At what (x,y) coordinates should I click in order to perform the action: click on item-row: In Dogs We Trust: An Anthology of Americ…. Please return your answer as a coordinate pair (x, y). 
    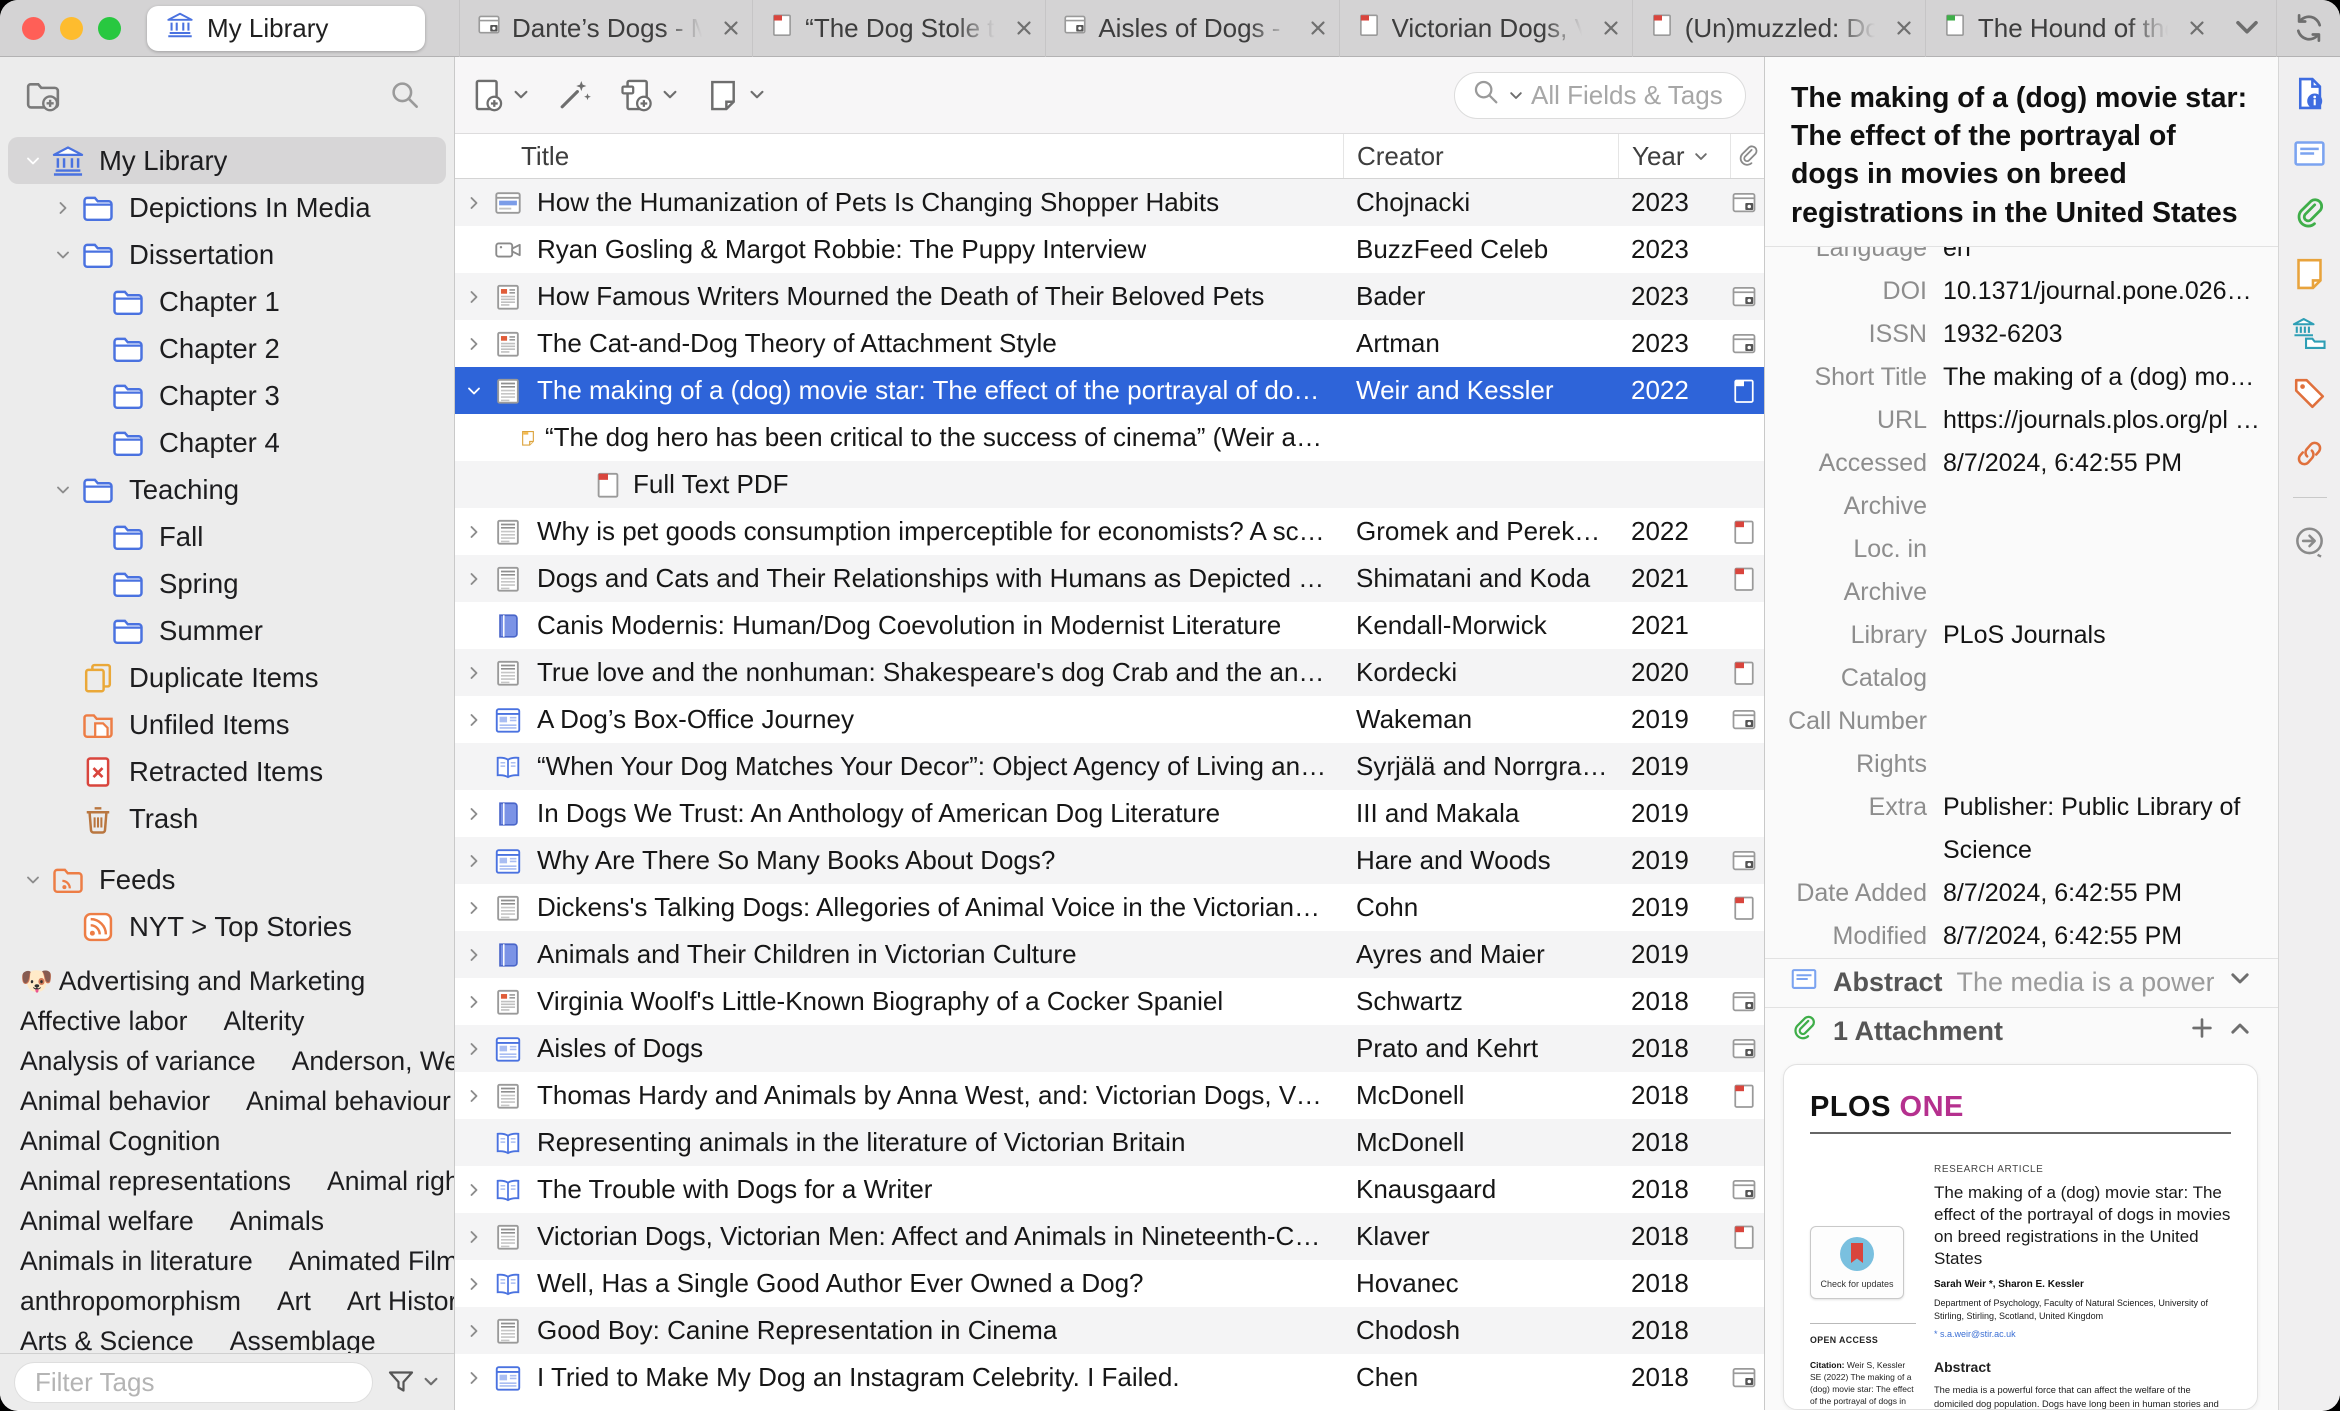
    Looking at the image, I should click on (1109, 813).